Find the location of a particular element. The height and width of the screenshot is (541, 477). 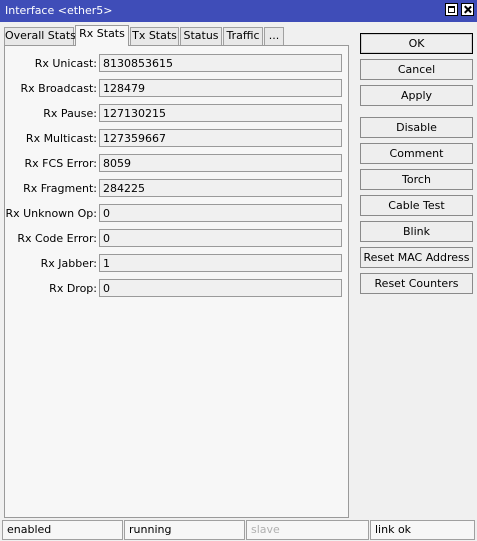

rx-pause-field is located at coordinates (220, 113).